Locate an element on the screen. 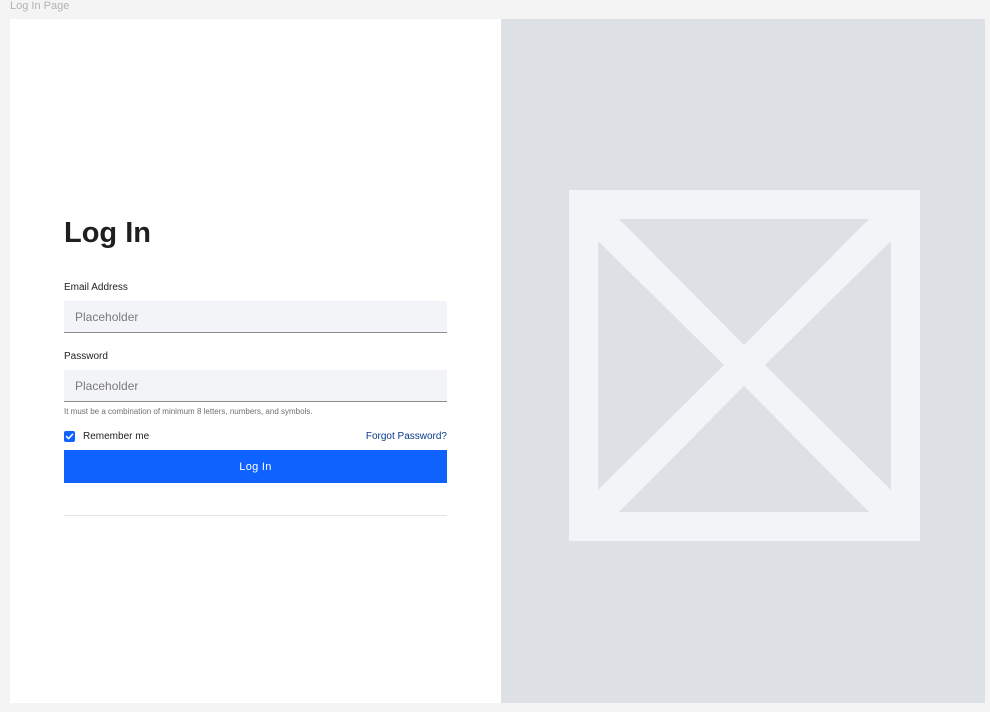  email-label: Email Address is located at coordinates (96, 287).